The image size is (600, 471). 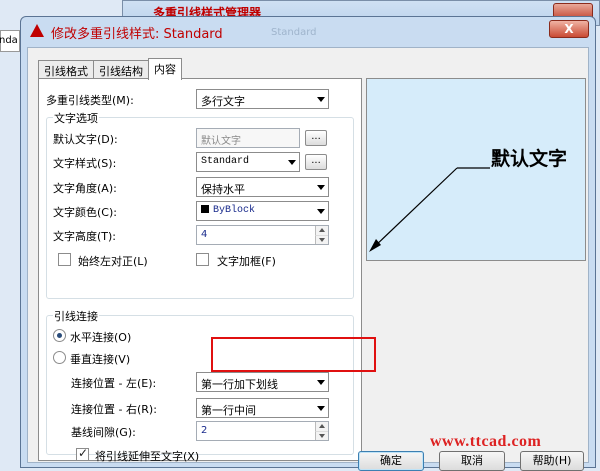 I want to click on text-height-spinner: 4, so click(x=262, y=235).